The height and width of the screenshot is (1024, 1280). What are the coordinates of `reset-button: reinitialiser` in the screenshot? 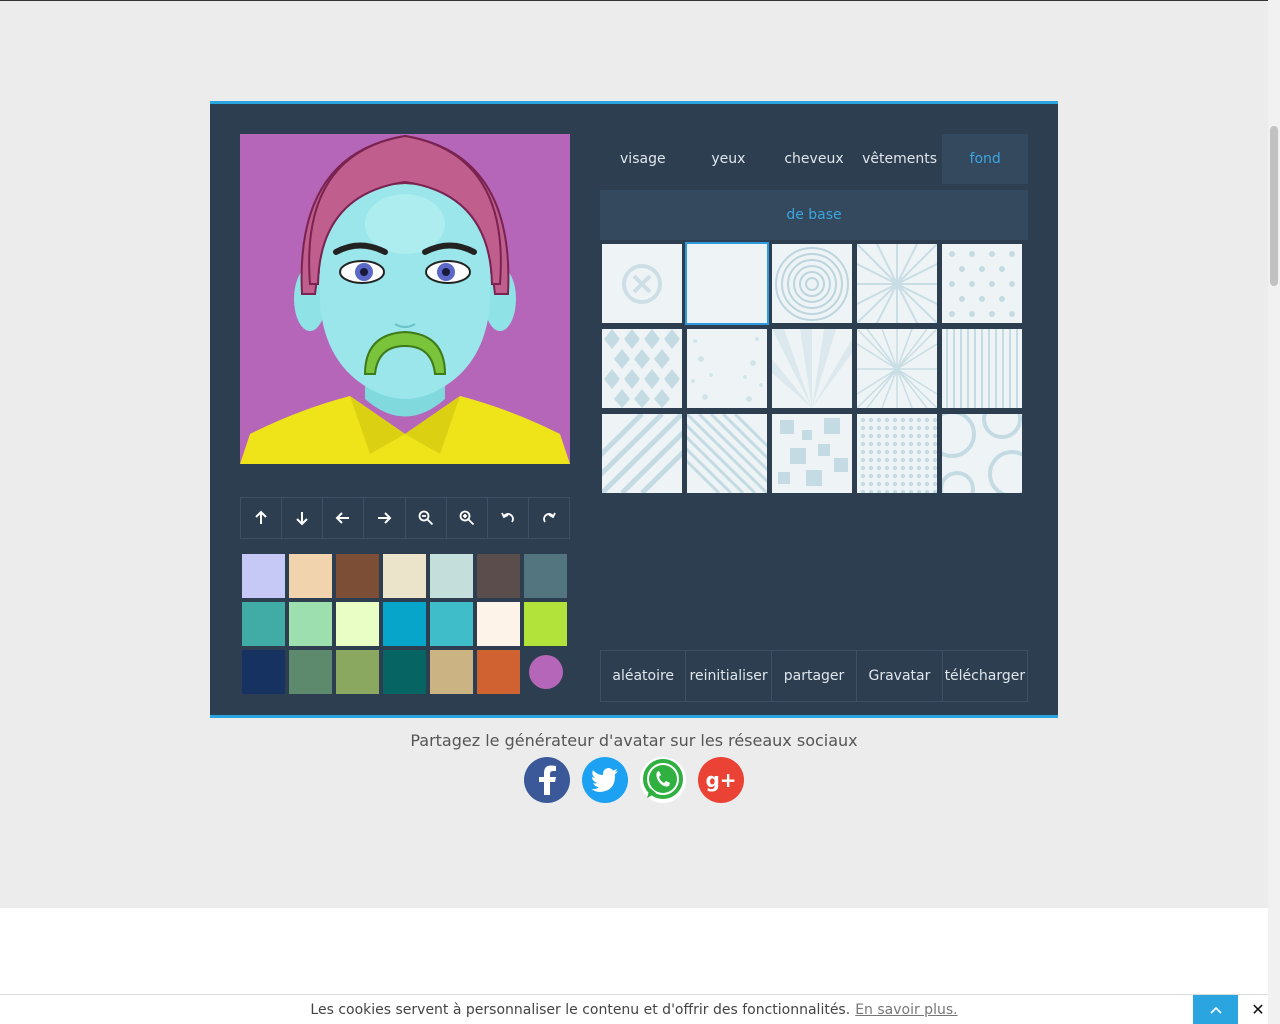 It's located at (729, 676).